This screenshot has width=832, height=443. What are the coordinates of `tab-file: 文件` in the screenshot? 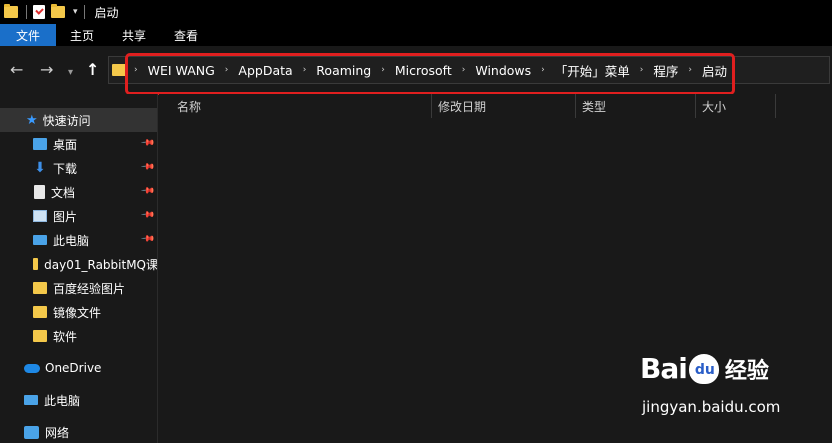 It's located at (28, 35).